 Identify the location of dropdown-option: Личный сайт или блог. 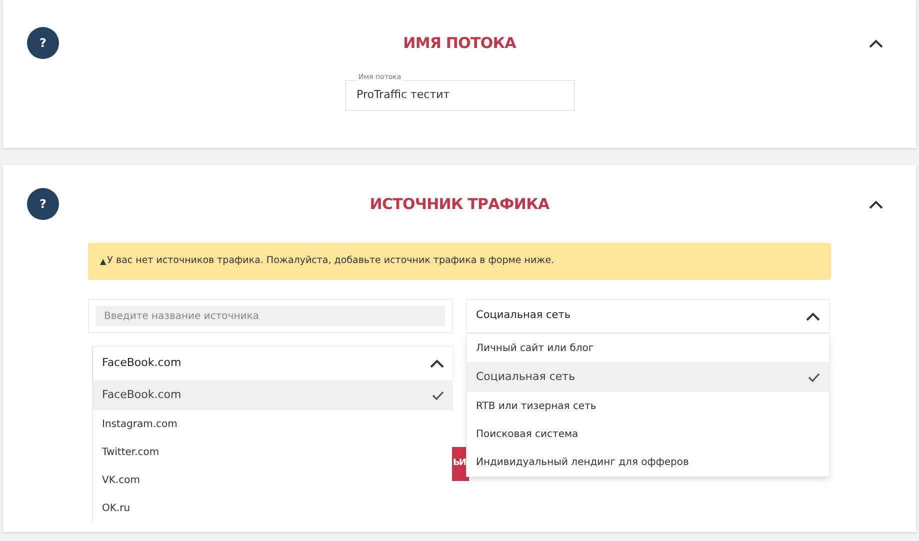
(648, 348).